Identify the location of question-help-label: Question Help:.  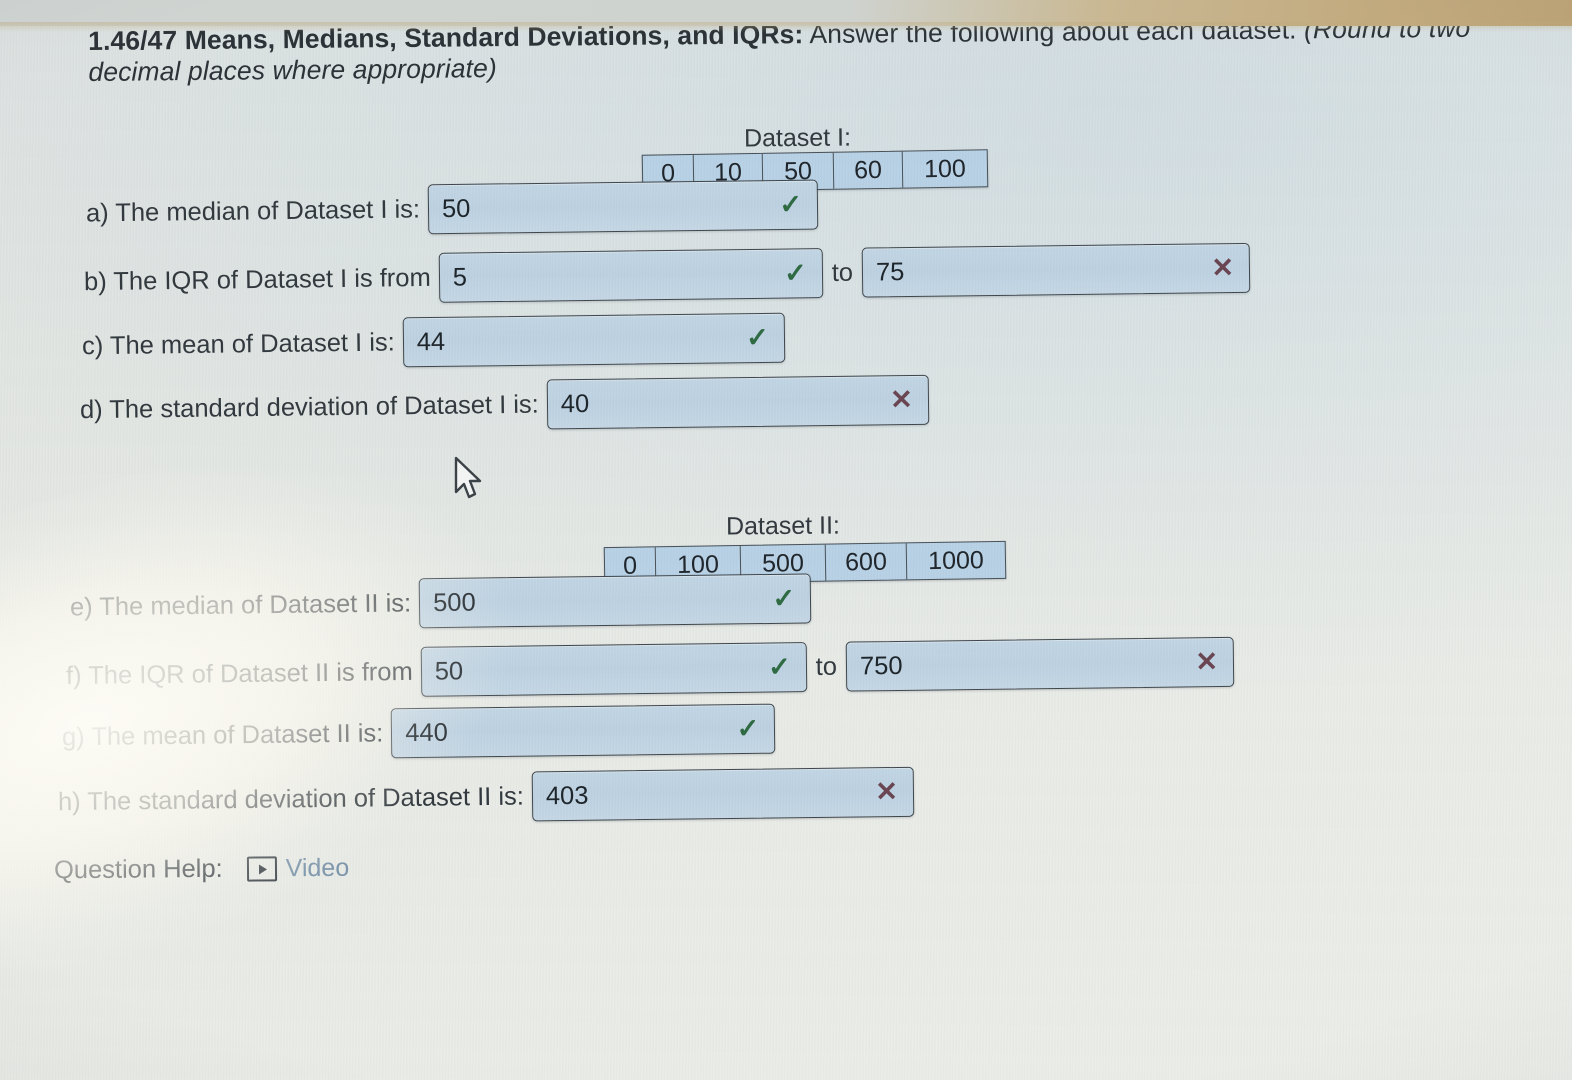
(138, 869).